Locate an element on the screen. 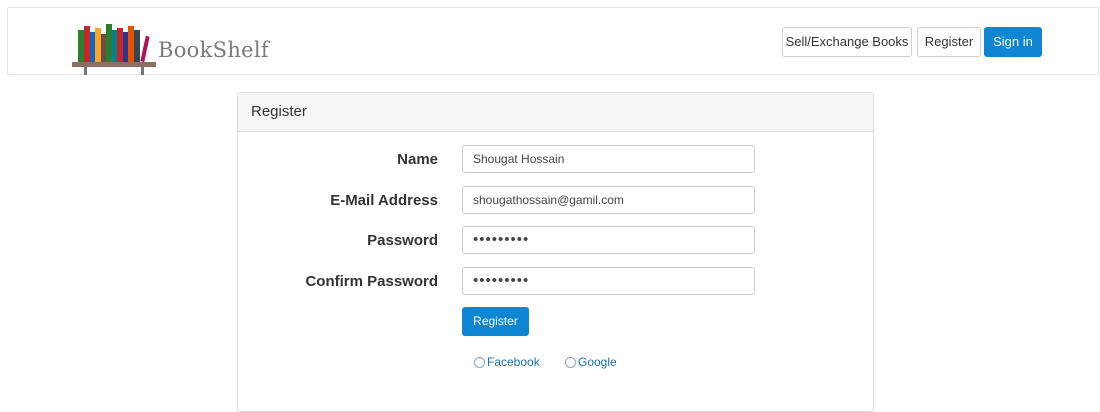 This screenshot has height=412, width=1100. name-label: Name is located at coordinates (417, 159).